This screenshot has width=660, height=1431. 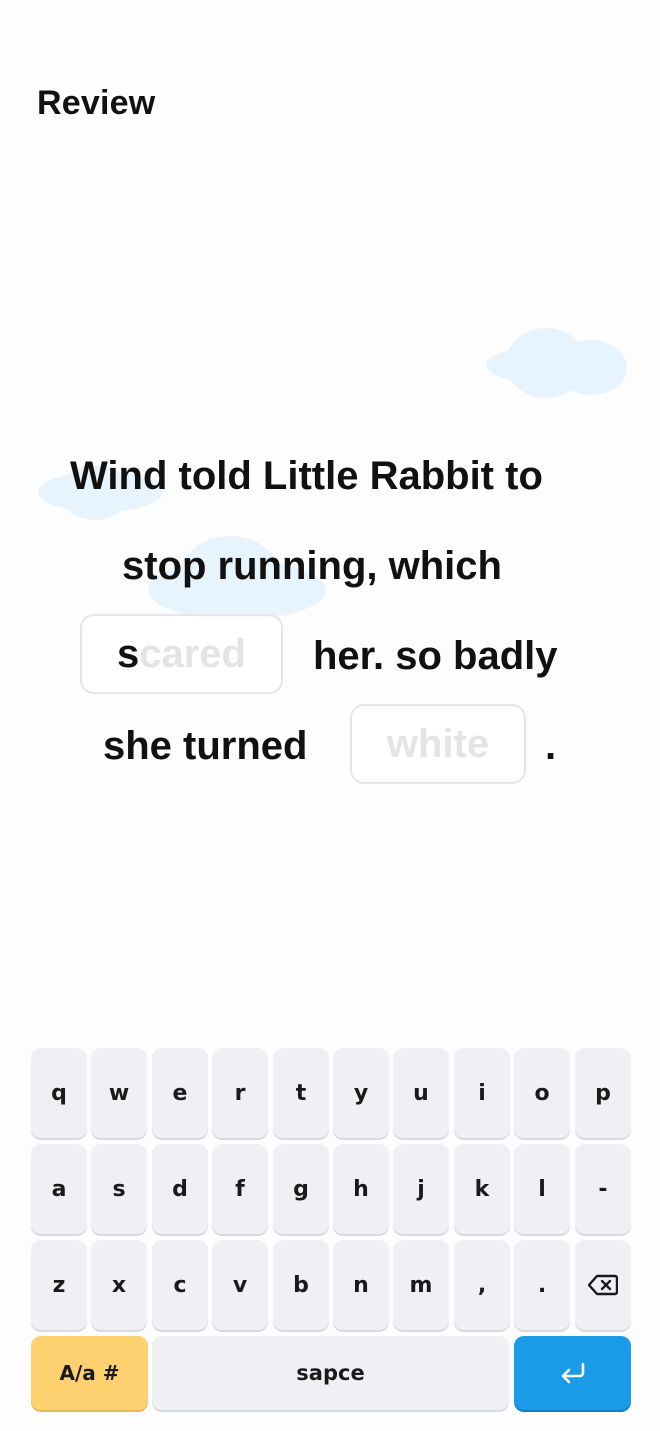 I want to click on key-i: i, so click(x=482, y=1093).